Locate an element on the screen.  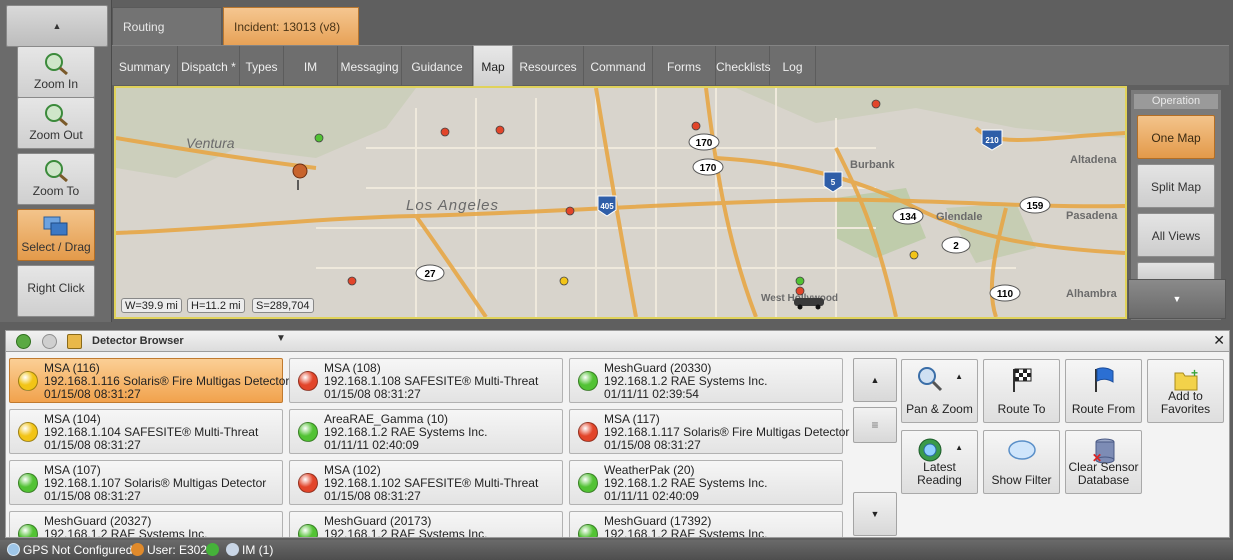
chat-icon is located at coordinates (232, 549).